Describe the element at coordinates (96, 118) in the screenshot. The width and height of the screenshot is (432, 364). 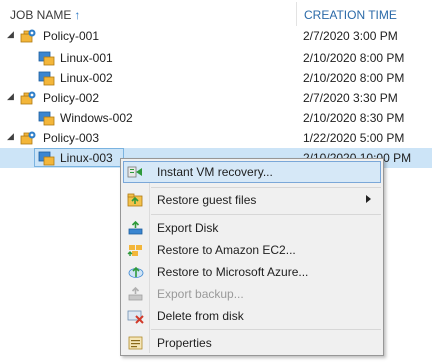
I see `row-name: Windows-002` at that location.